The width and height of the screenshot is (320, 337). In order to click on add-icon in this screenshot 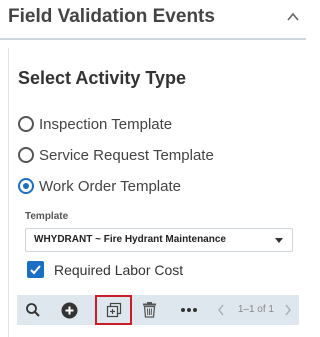, I will do `click(69, 310)`.